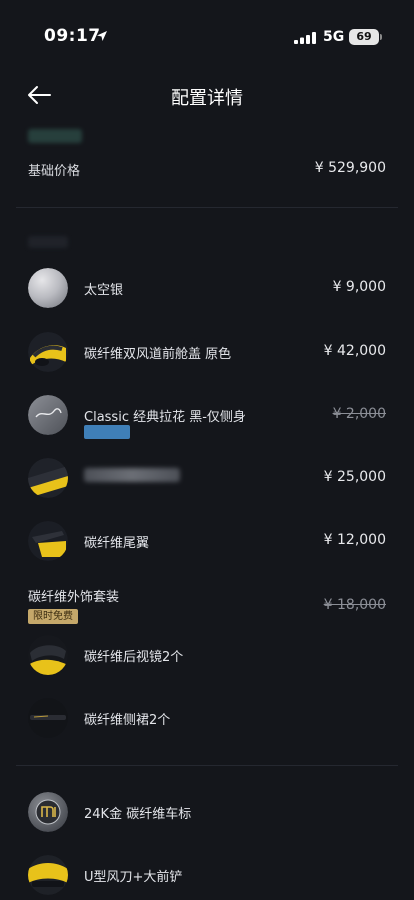 The height and width of the screenshot is (900, 414). What do you see at coordinates (48, 875) in the screenshot?
I see `front-splitter-thumbnail` at bounding box center [48, 875].